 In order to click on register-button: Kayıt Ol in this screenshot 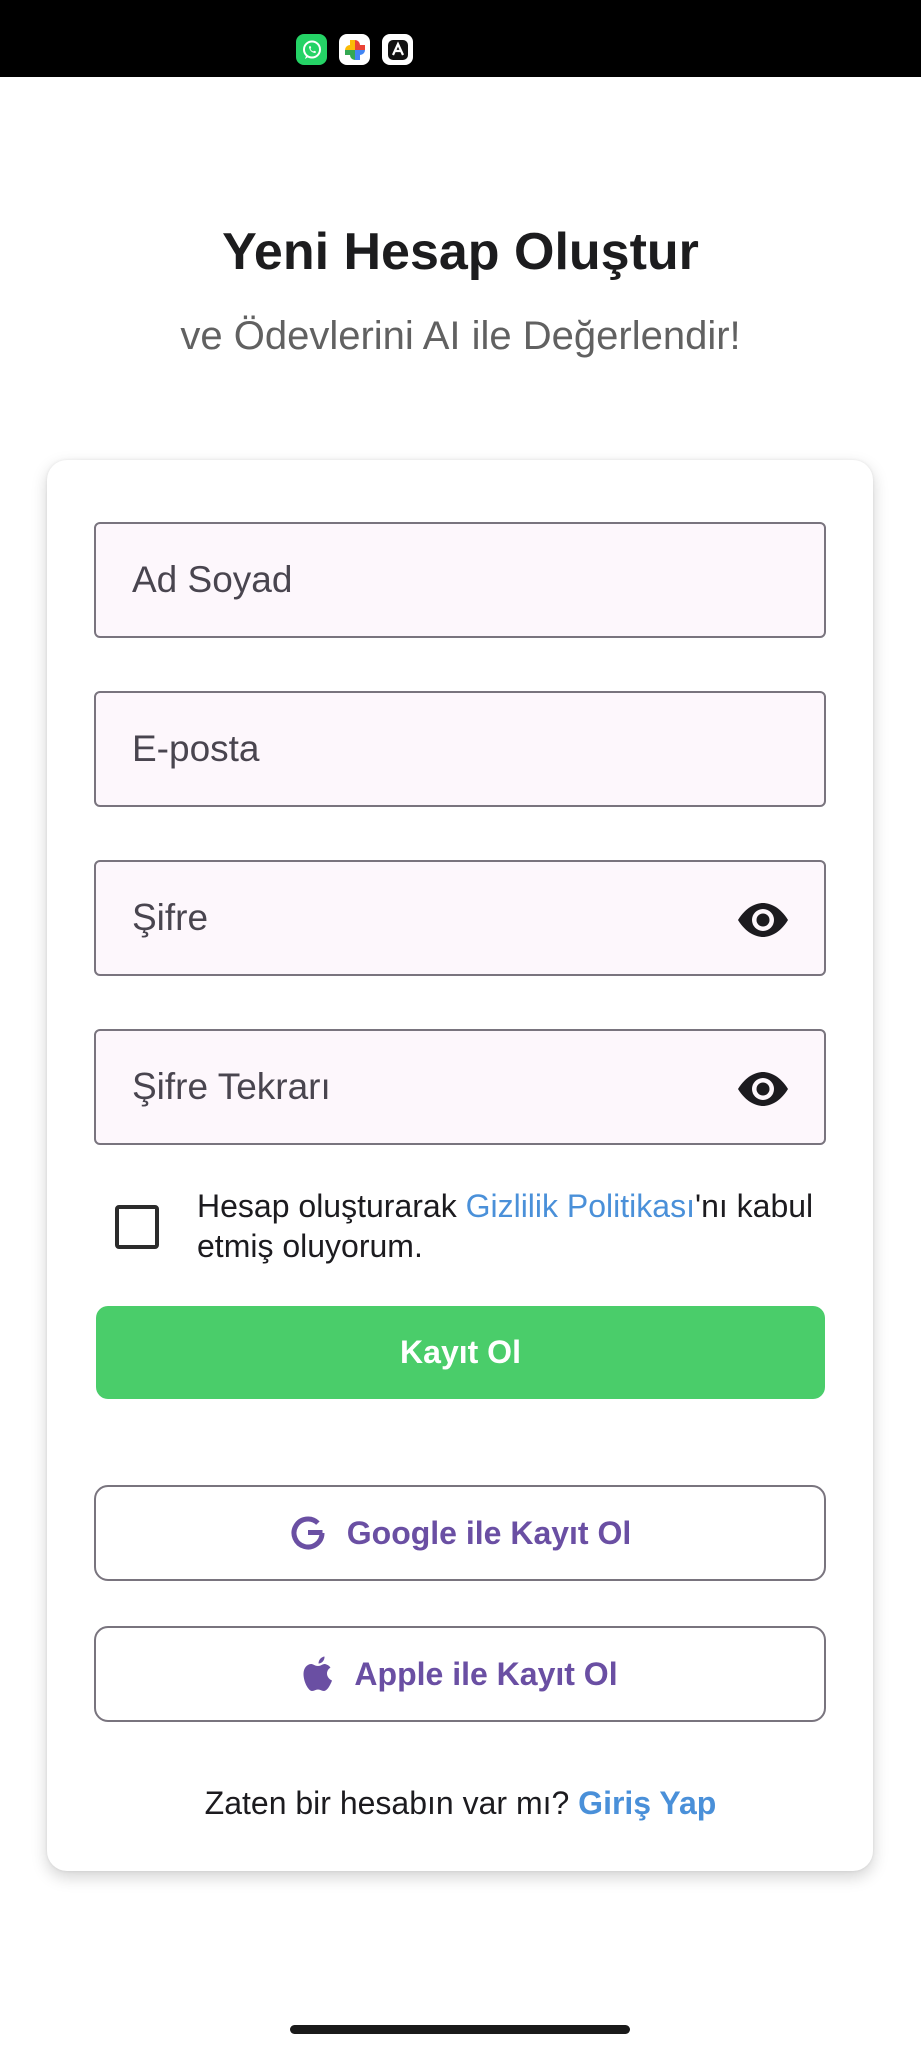, I will do `click(460, 1352)`.